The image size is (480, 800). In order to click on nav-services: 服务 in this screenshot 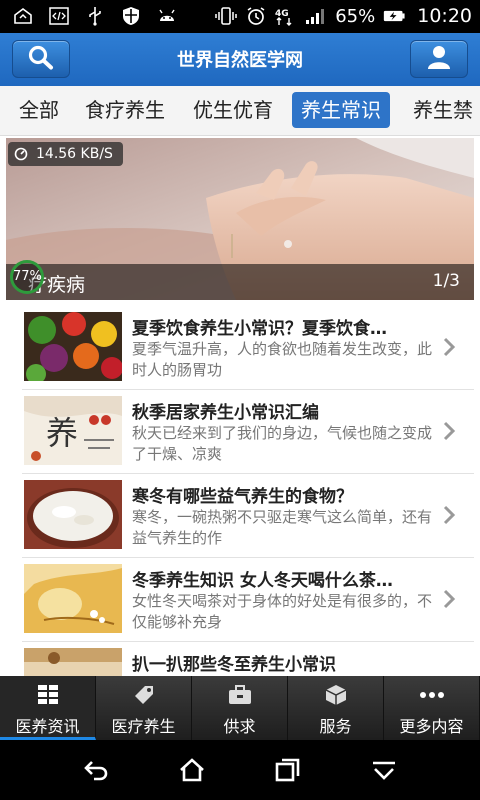, I will do `click(336, 708)`.